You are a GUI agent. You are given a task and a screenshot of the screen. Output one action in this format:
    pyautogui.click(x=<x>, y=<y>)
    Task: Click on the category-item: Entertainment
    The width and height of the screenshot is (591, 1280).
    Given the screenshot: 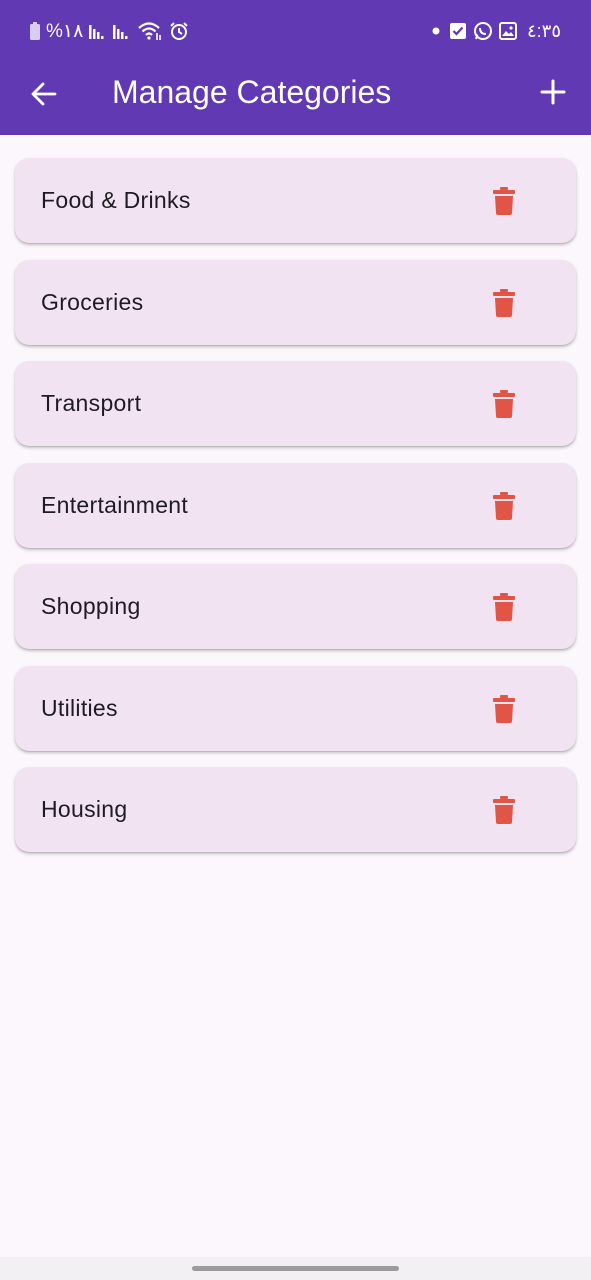 What is the action you would take?
    pyautogui.click(x=295, y=505)
    